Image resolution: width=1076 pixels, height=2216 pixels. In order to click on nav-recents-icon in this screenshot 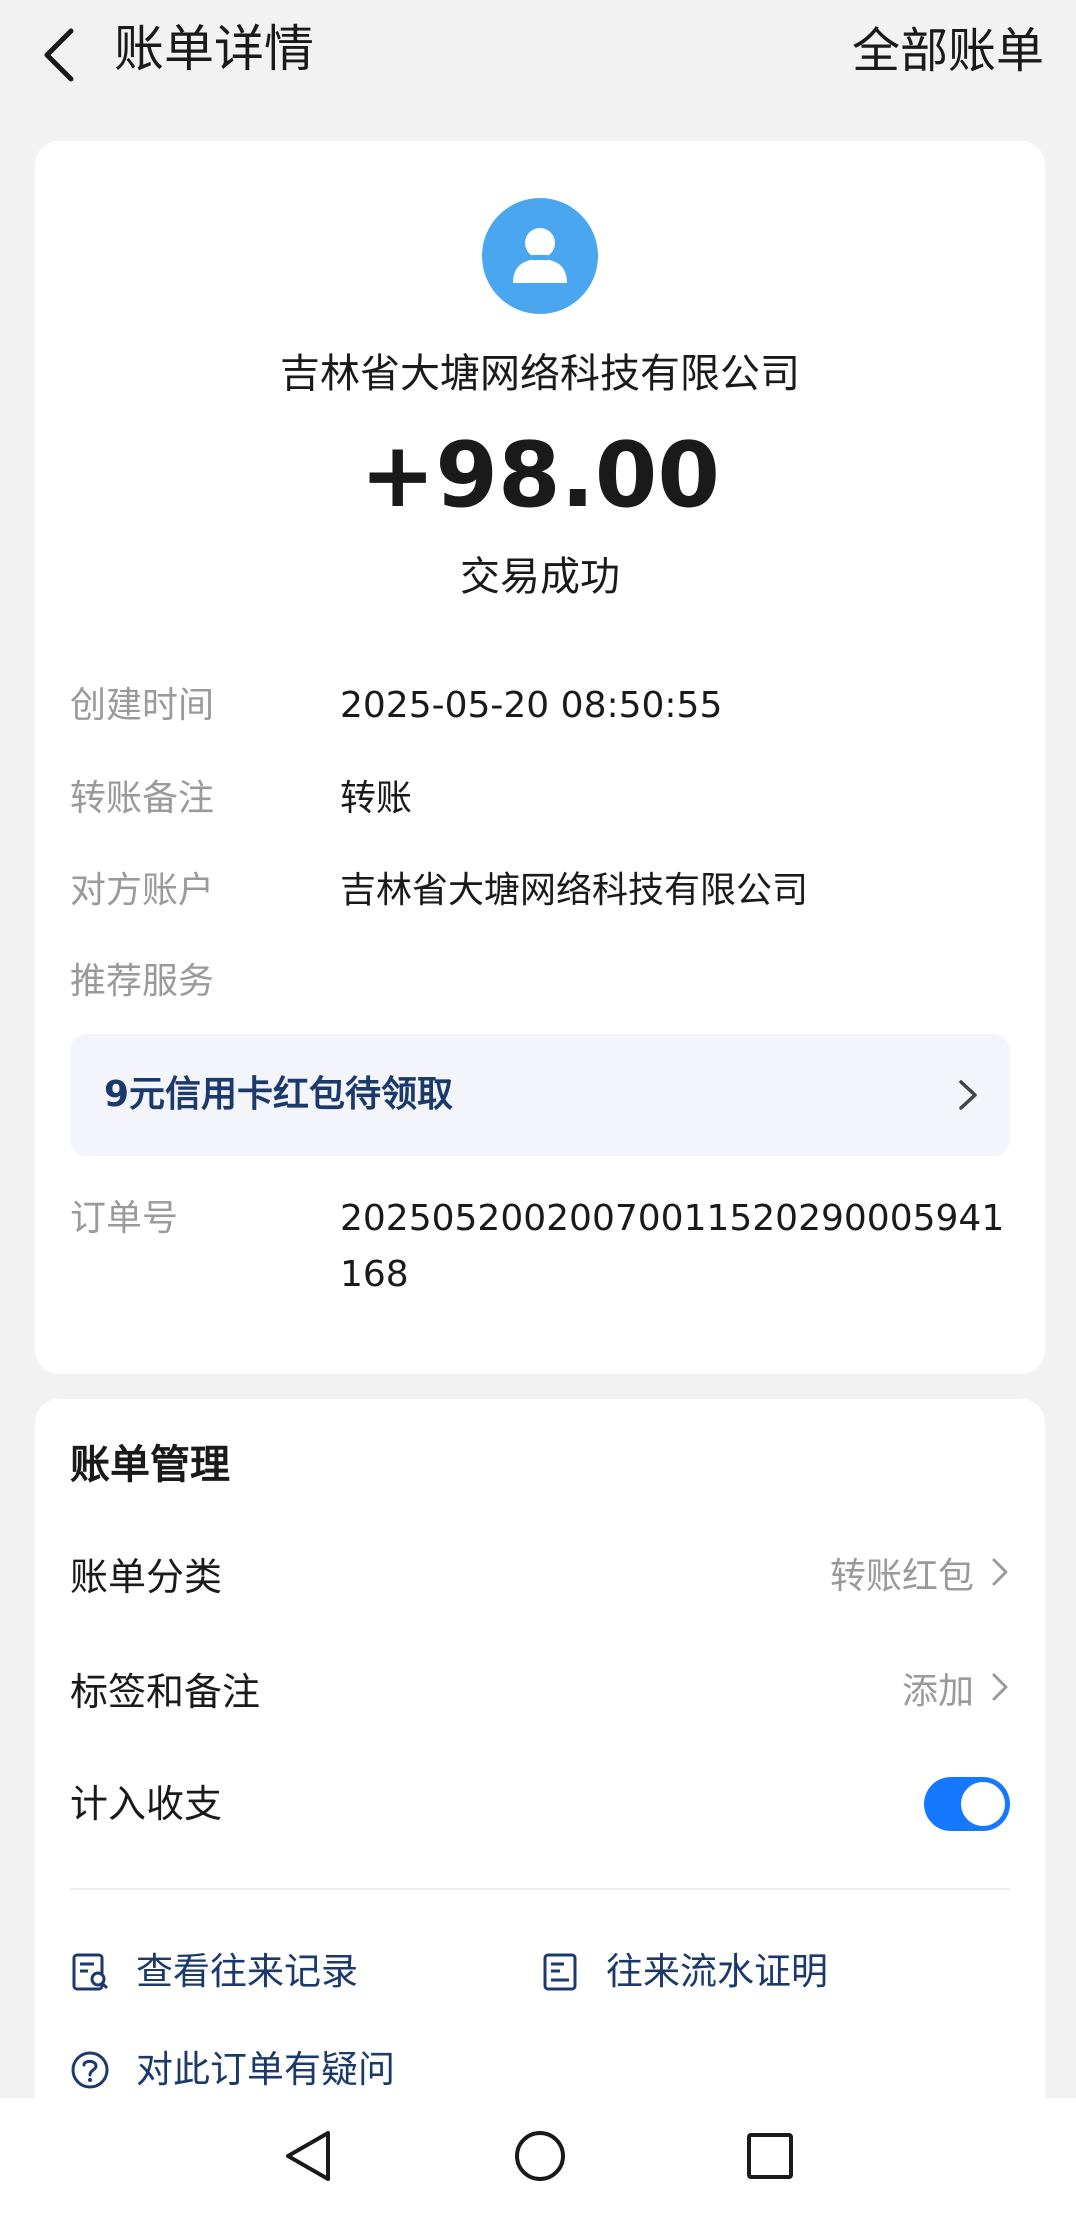, I will do `click(770, 2156)`.